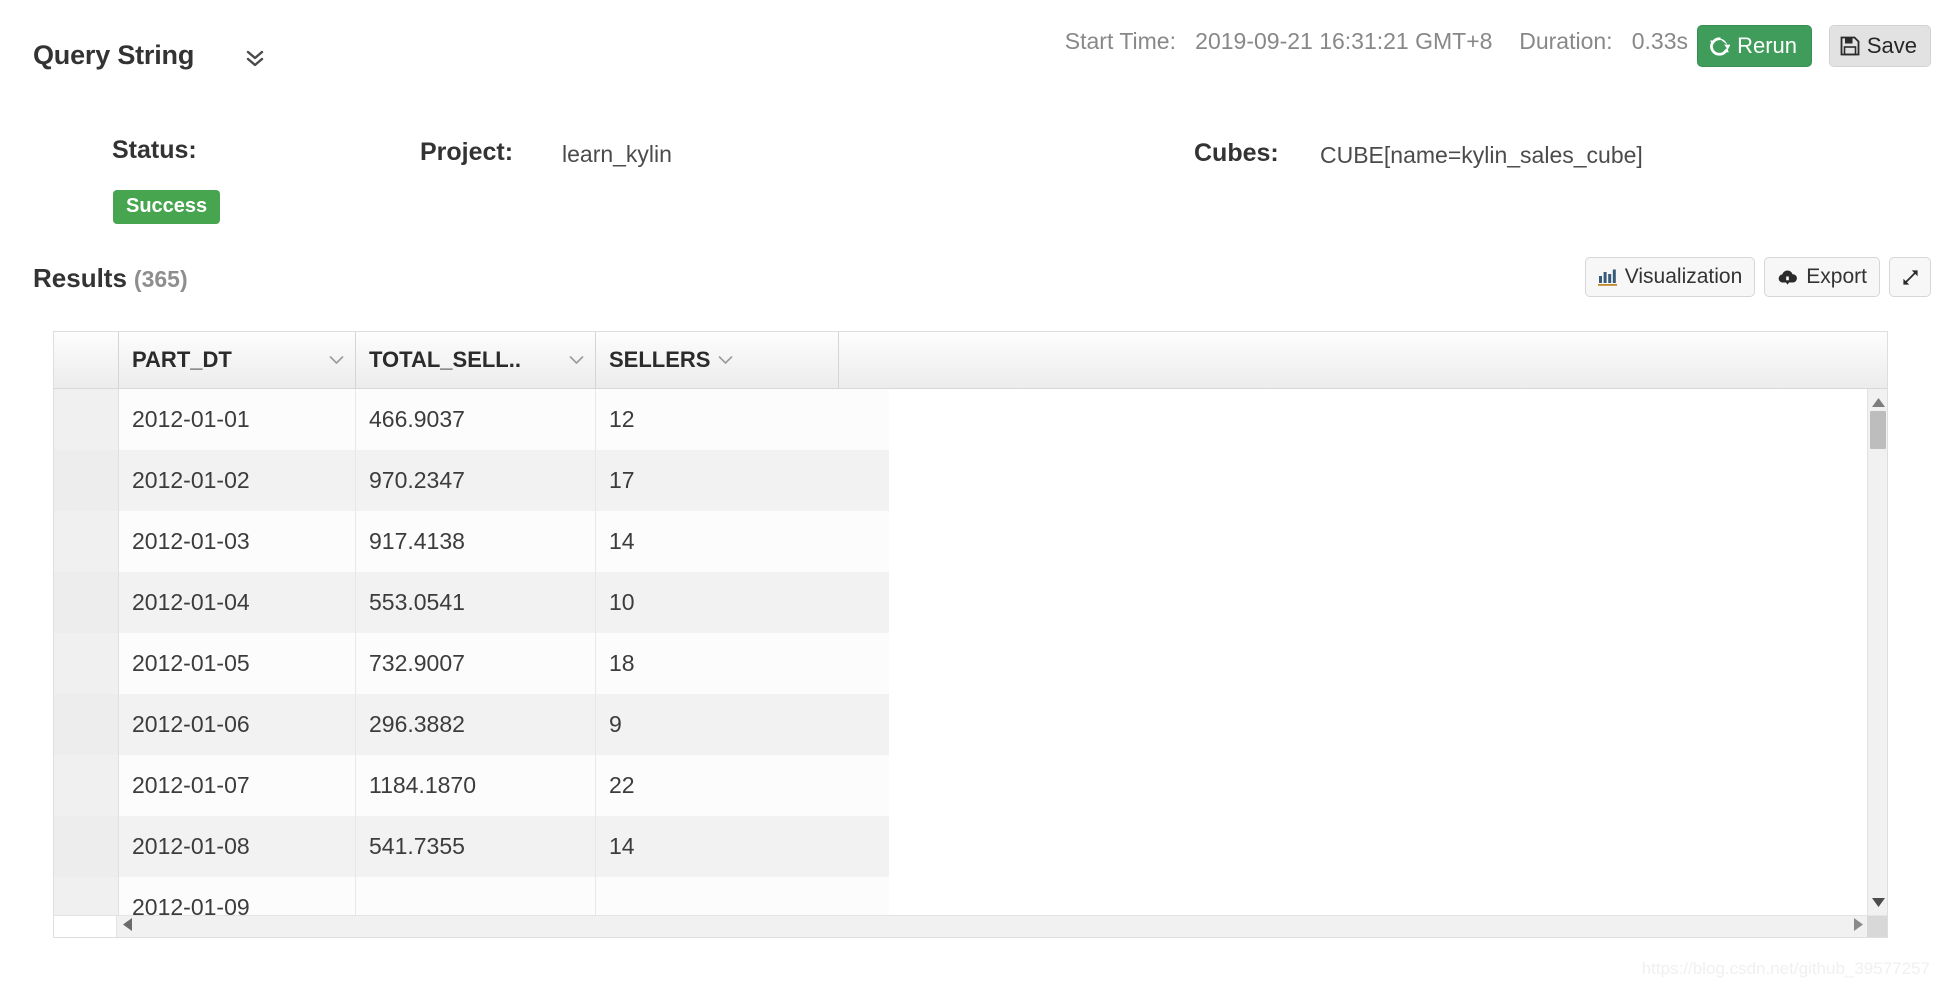  I want to click on results-actions: Visualization Export, so click(1757, 277).